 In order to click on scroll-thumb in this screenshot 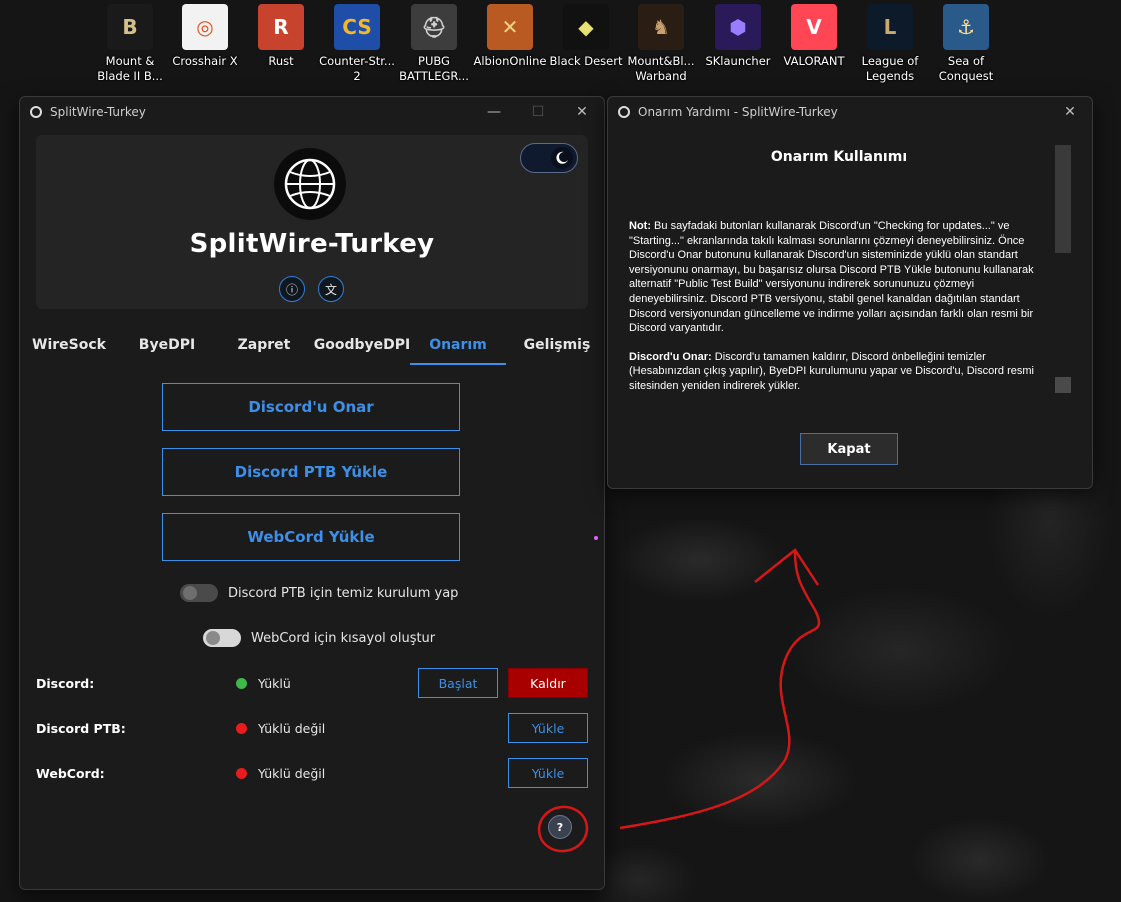, I will do `click(1063, 199)`.